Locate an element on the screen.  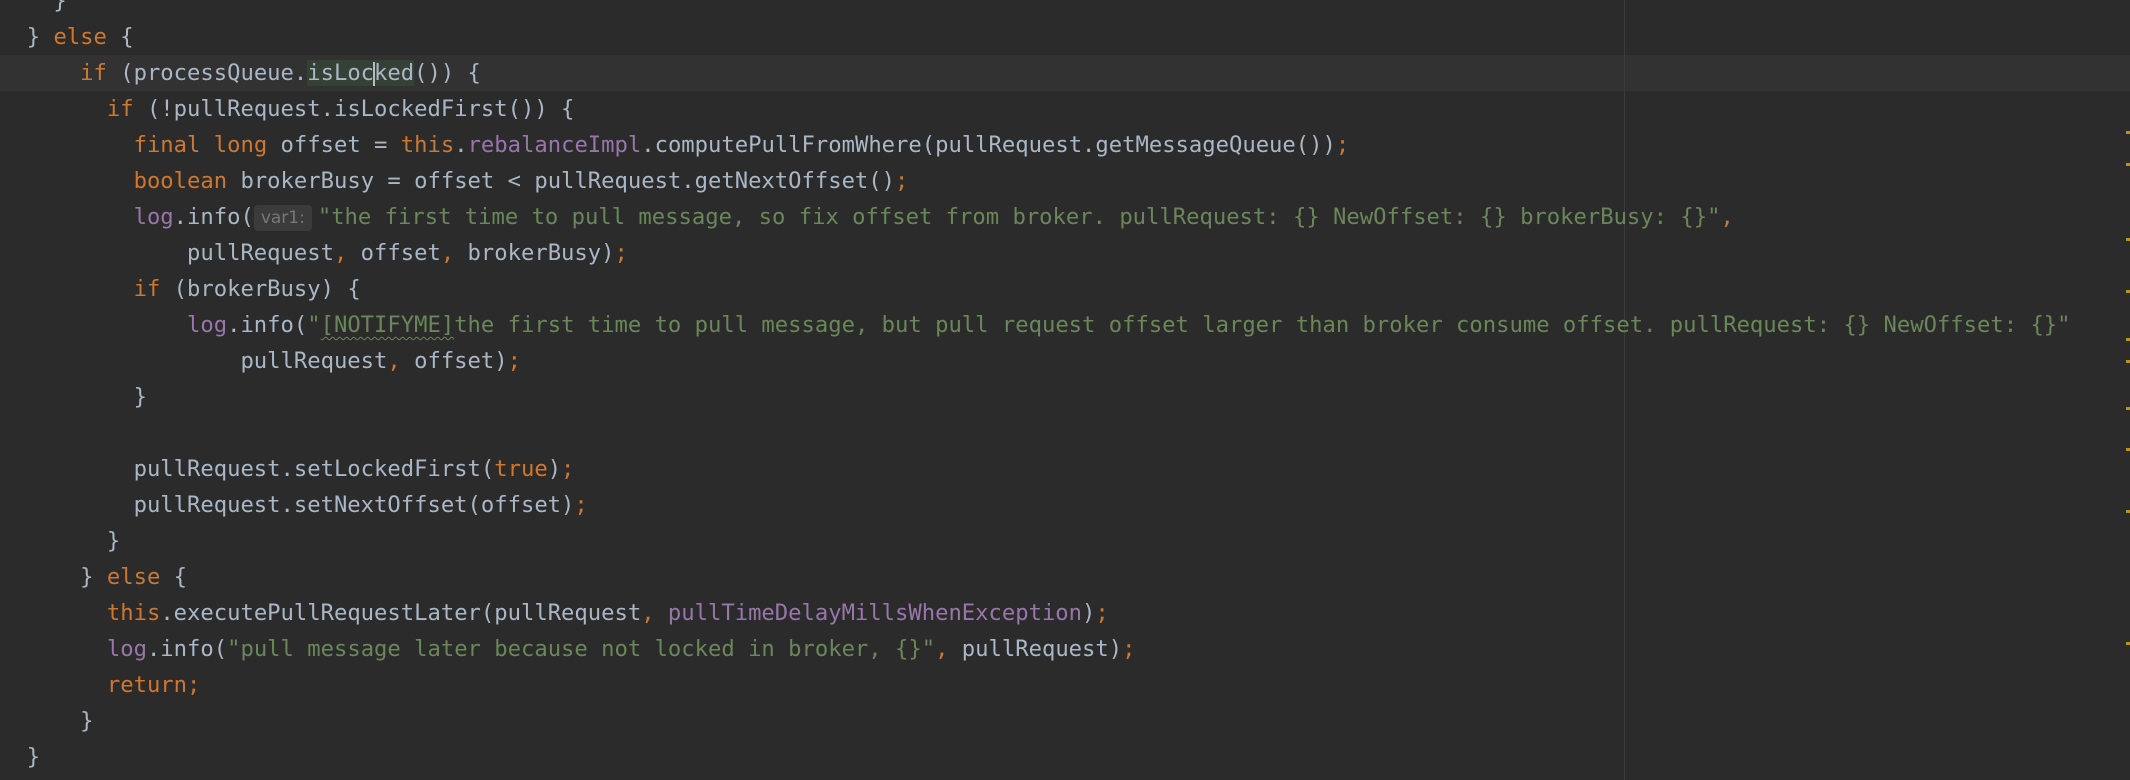
identifier-part: isLoc is located at coordinates (341, 73).